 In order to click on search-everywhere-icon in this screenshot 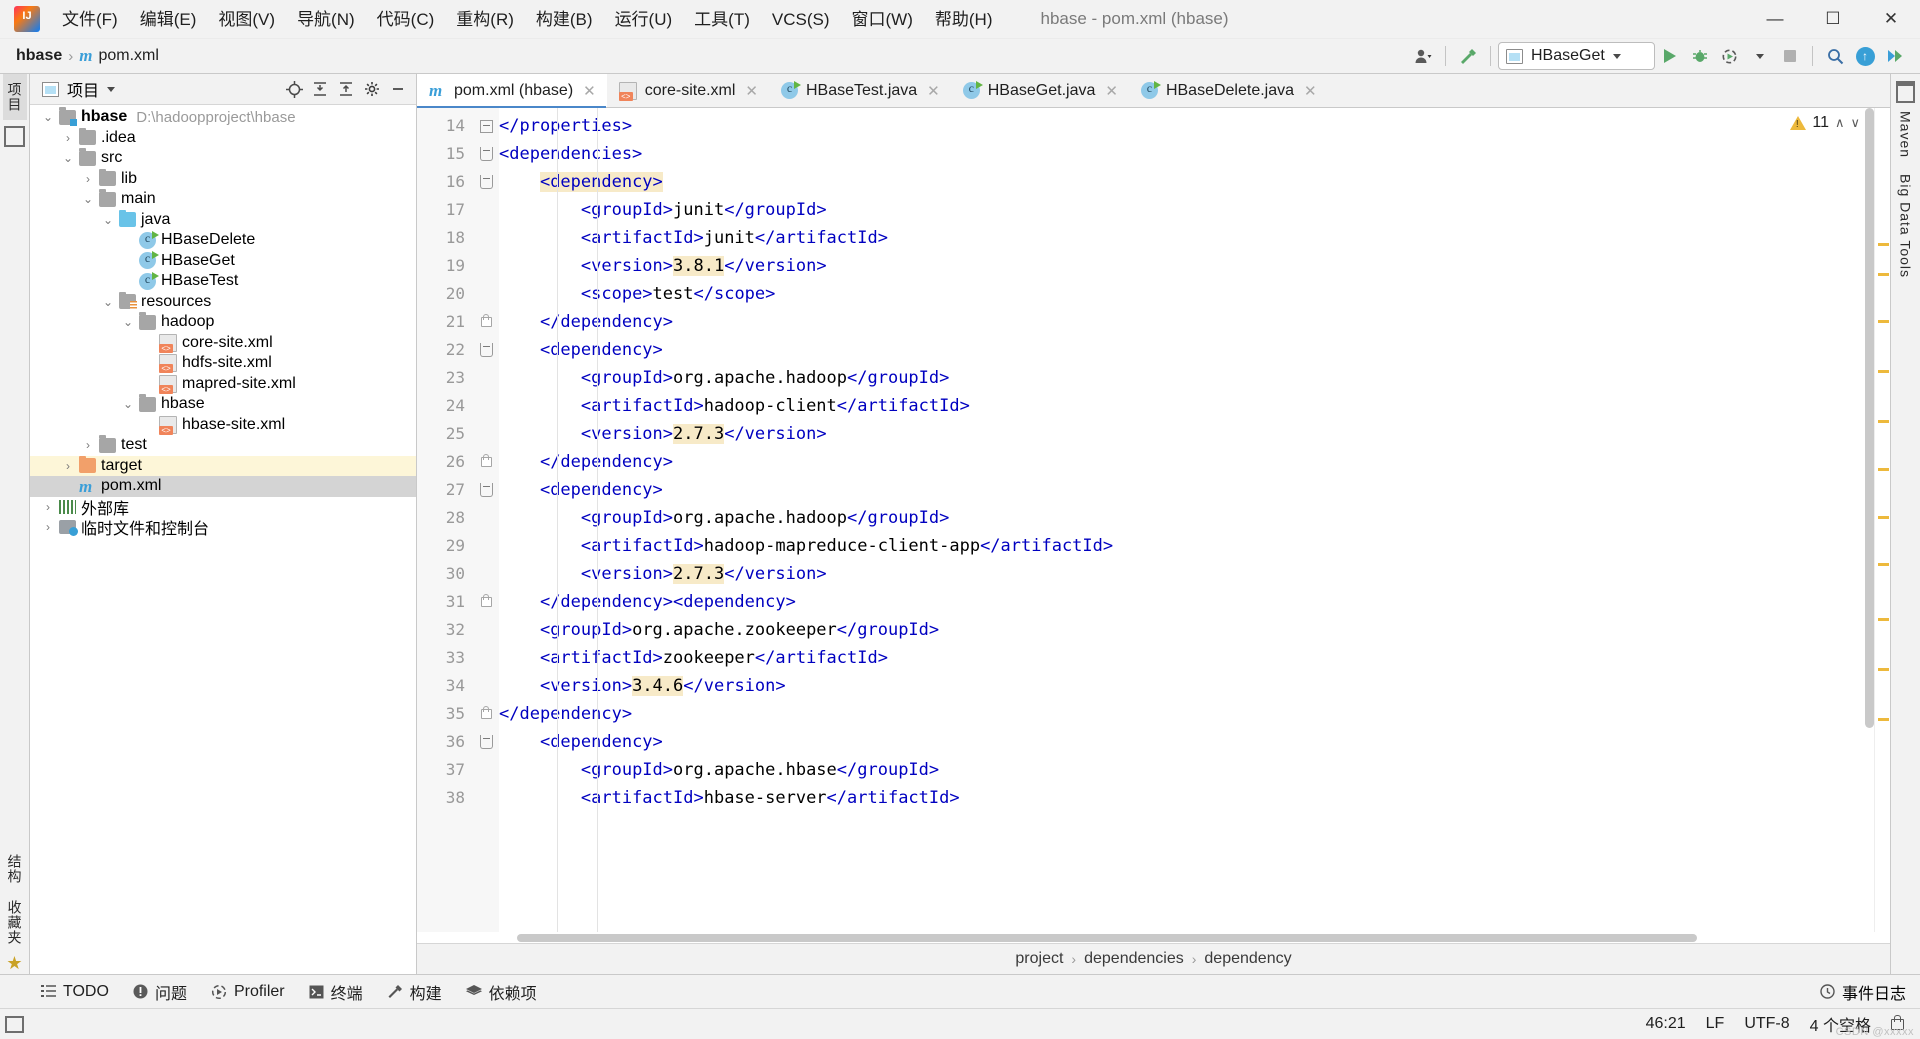, I will do `click(1835, 56)`.